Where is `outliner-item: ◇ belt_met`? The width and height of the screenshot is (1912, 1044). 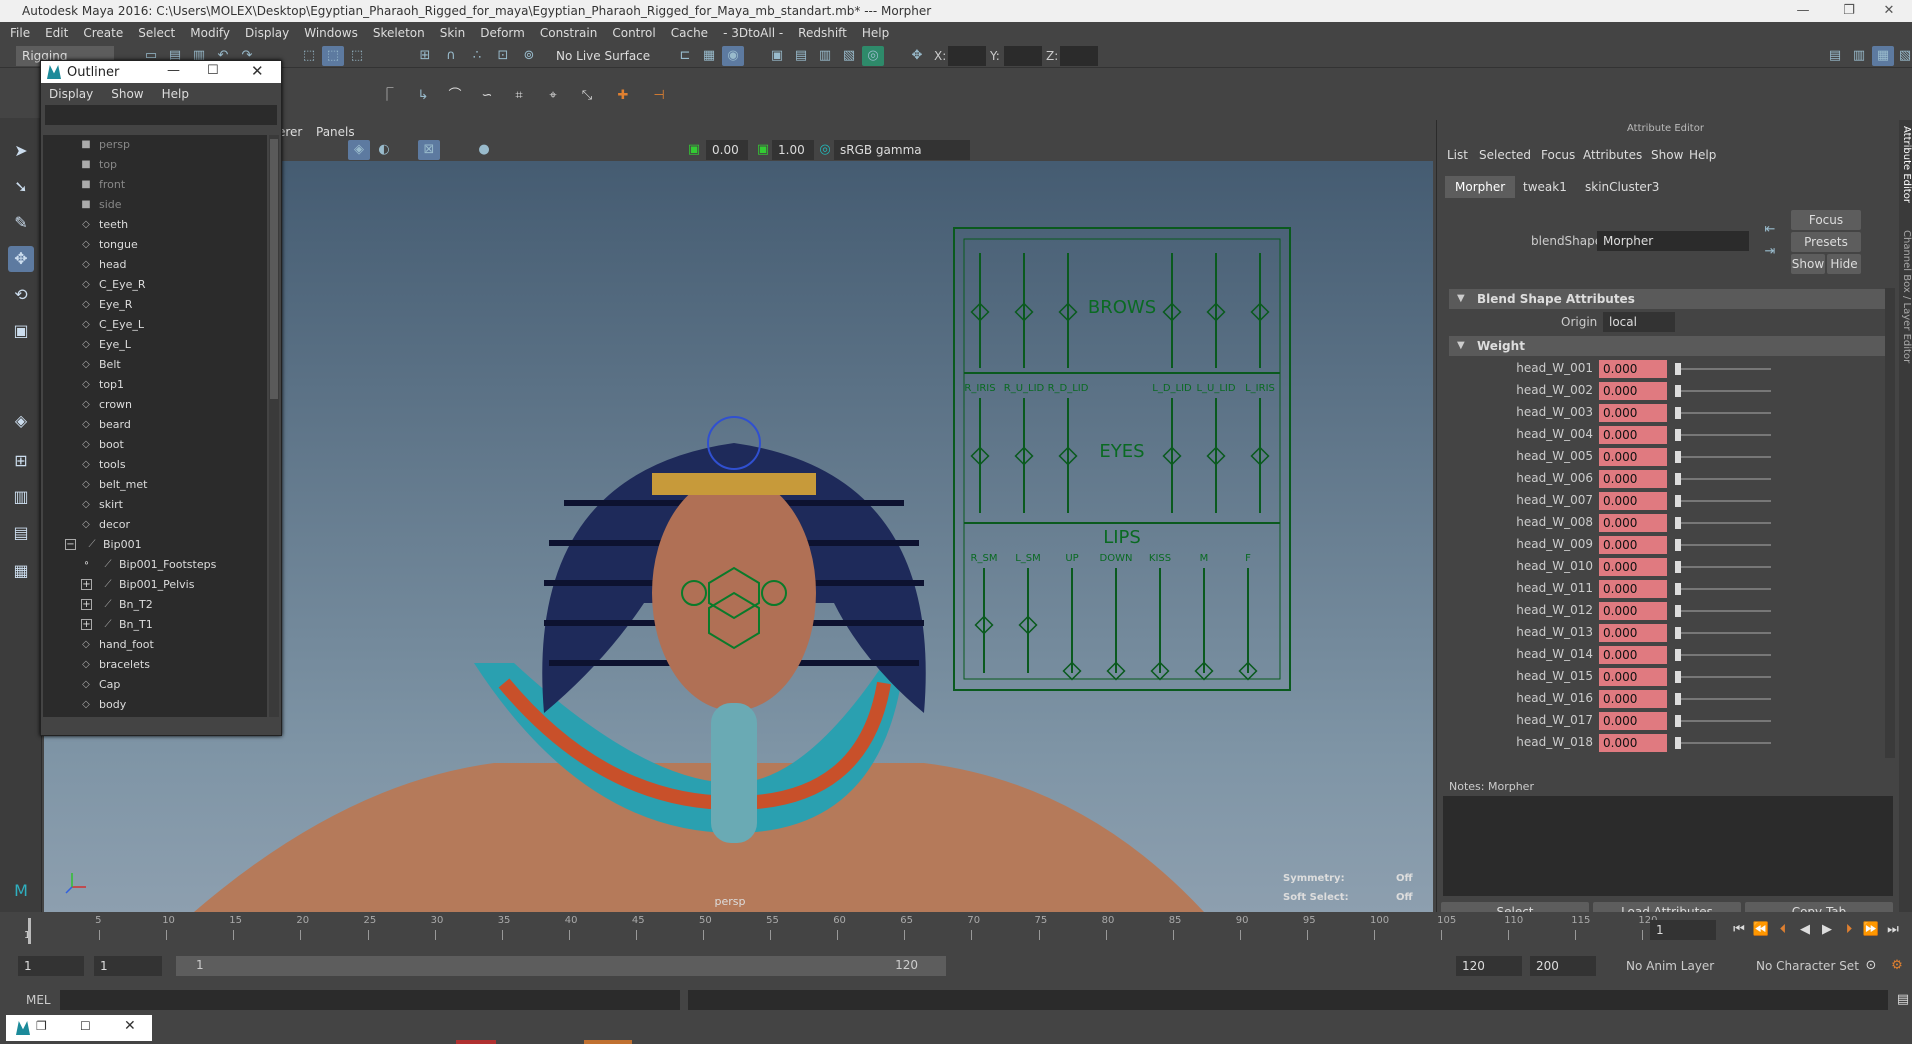 outliner-item: ◇ belt_met is located at coordinates (155, 485).